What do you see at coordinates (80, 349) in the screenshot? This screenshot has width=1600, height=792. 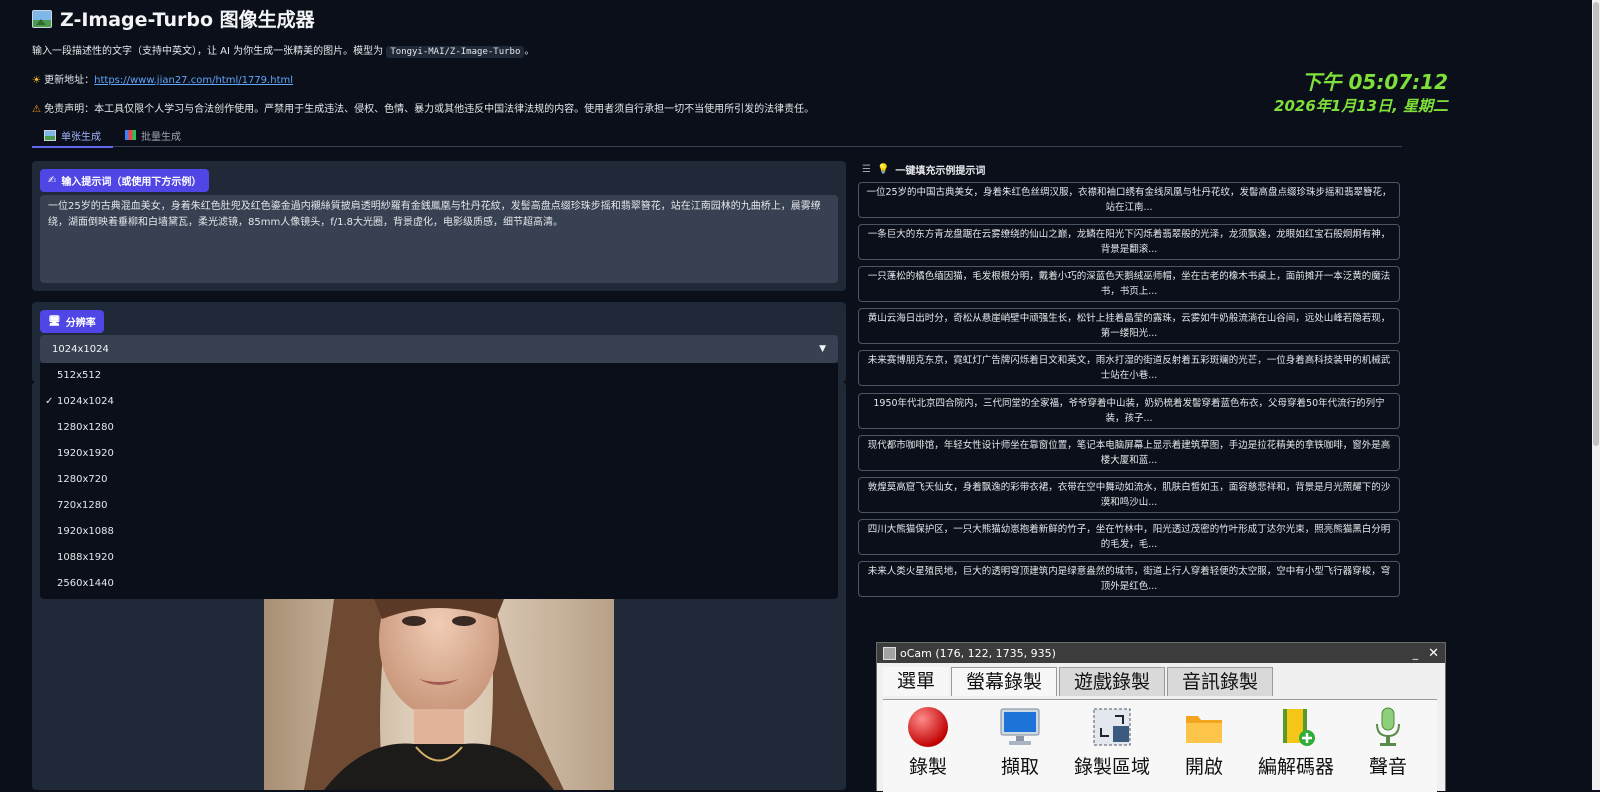 I see `resolution-selected: 1024x1024` at bounding box center [80, 349].